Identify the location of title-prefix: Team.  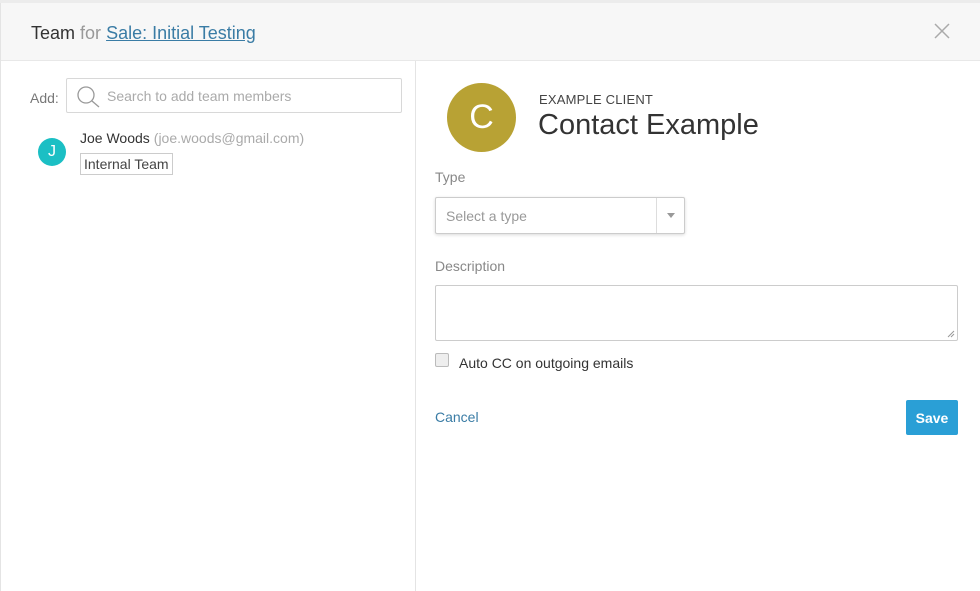
(53, 33).